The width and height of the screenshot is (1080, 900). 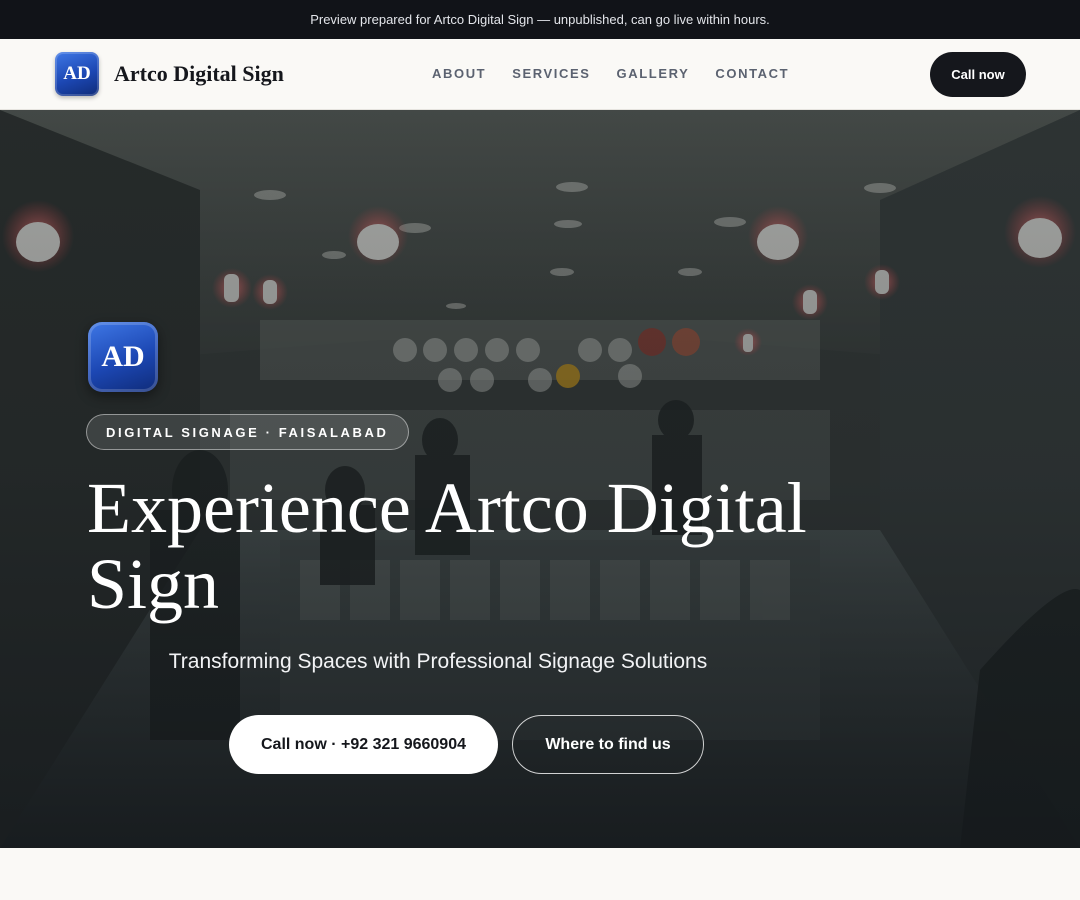 What do you see at coordinates (363, 744) in the screenshot?
I see `hero-call-button: Call now · +92 321 9660904` at bounding box center [363, 744].